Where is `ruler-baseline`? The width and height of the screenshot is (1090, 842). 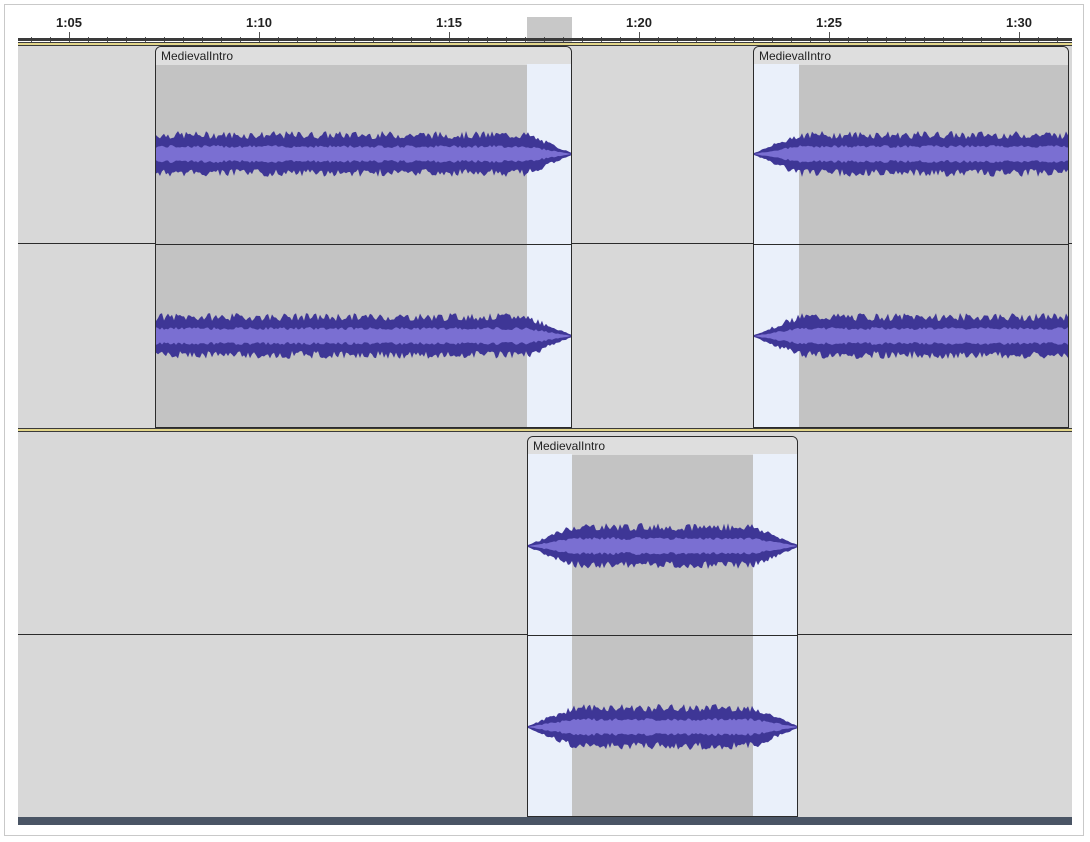
ruler-baseline is located at coordinates (545, 39).